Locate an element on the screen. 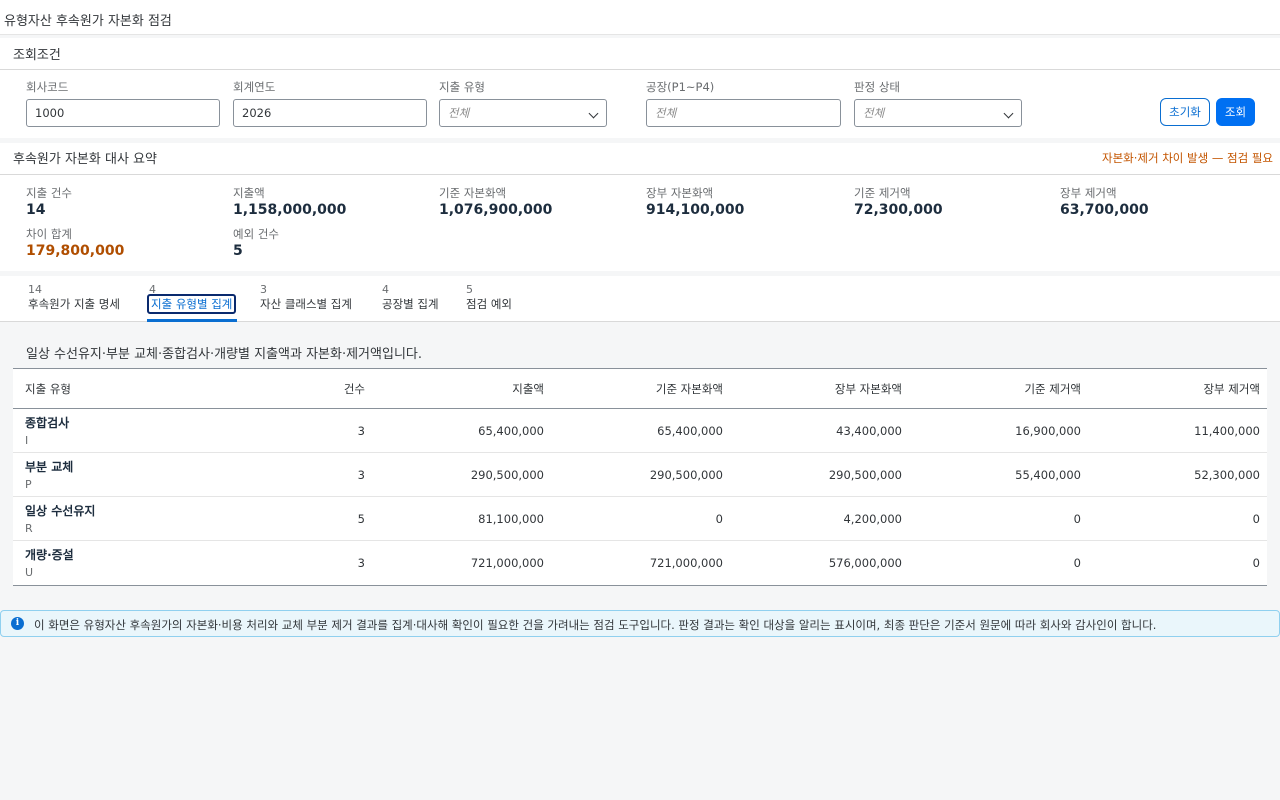 This screenshot has width=1280, height=800. tab-count: 5 is located at coordinates (469, 289).